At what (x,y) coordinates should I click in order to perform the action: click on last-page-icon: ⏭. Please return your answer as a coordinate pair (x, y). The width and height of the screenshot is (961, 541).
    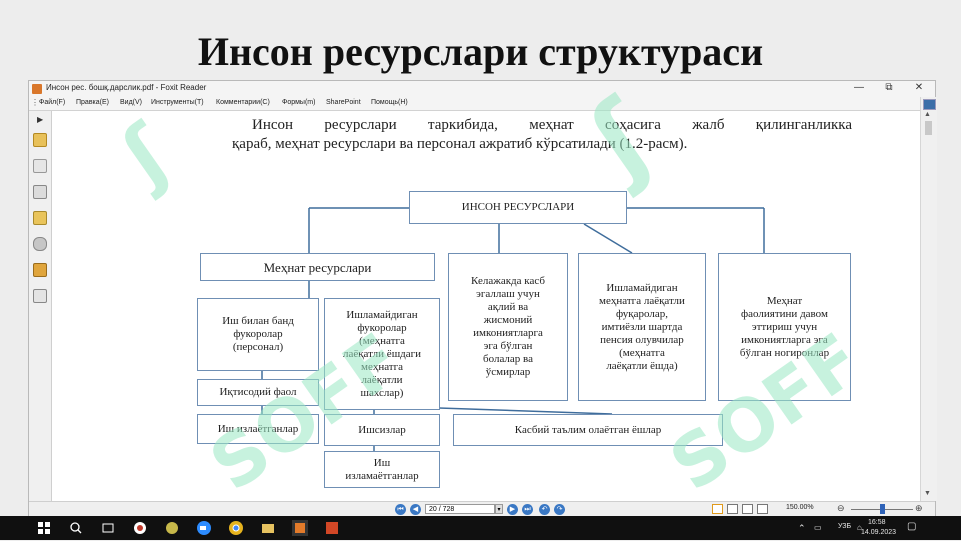
    Looking at the image, I should click on (527, 509).